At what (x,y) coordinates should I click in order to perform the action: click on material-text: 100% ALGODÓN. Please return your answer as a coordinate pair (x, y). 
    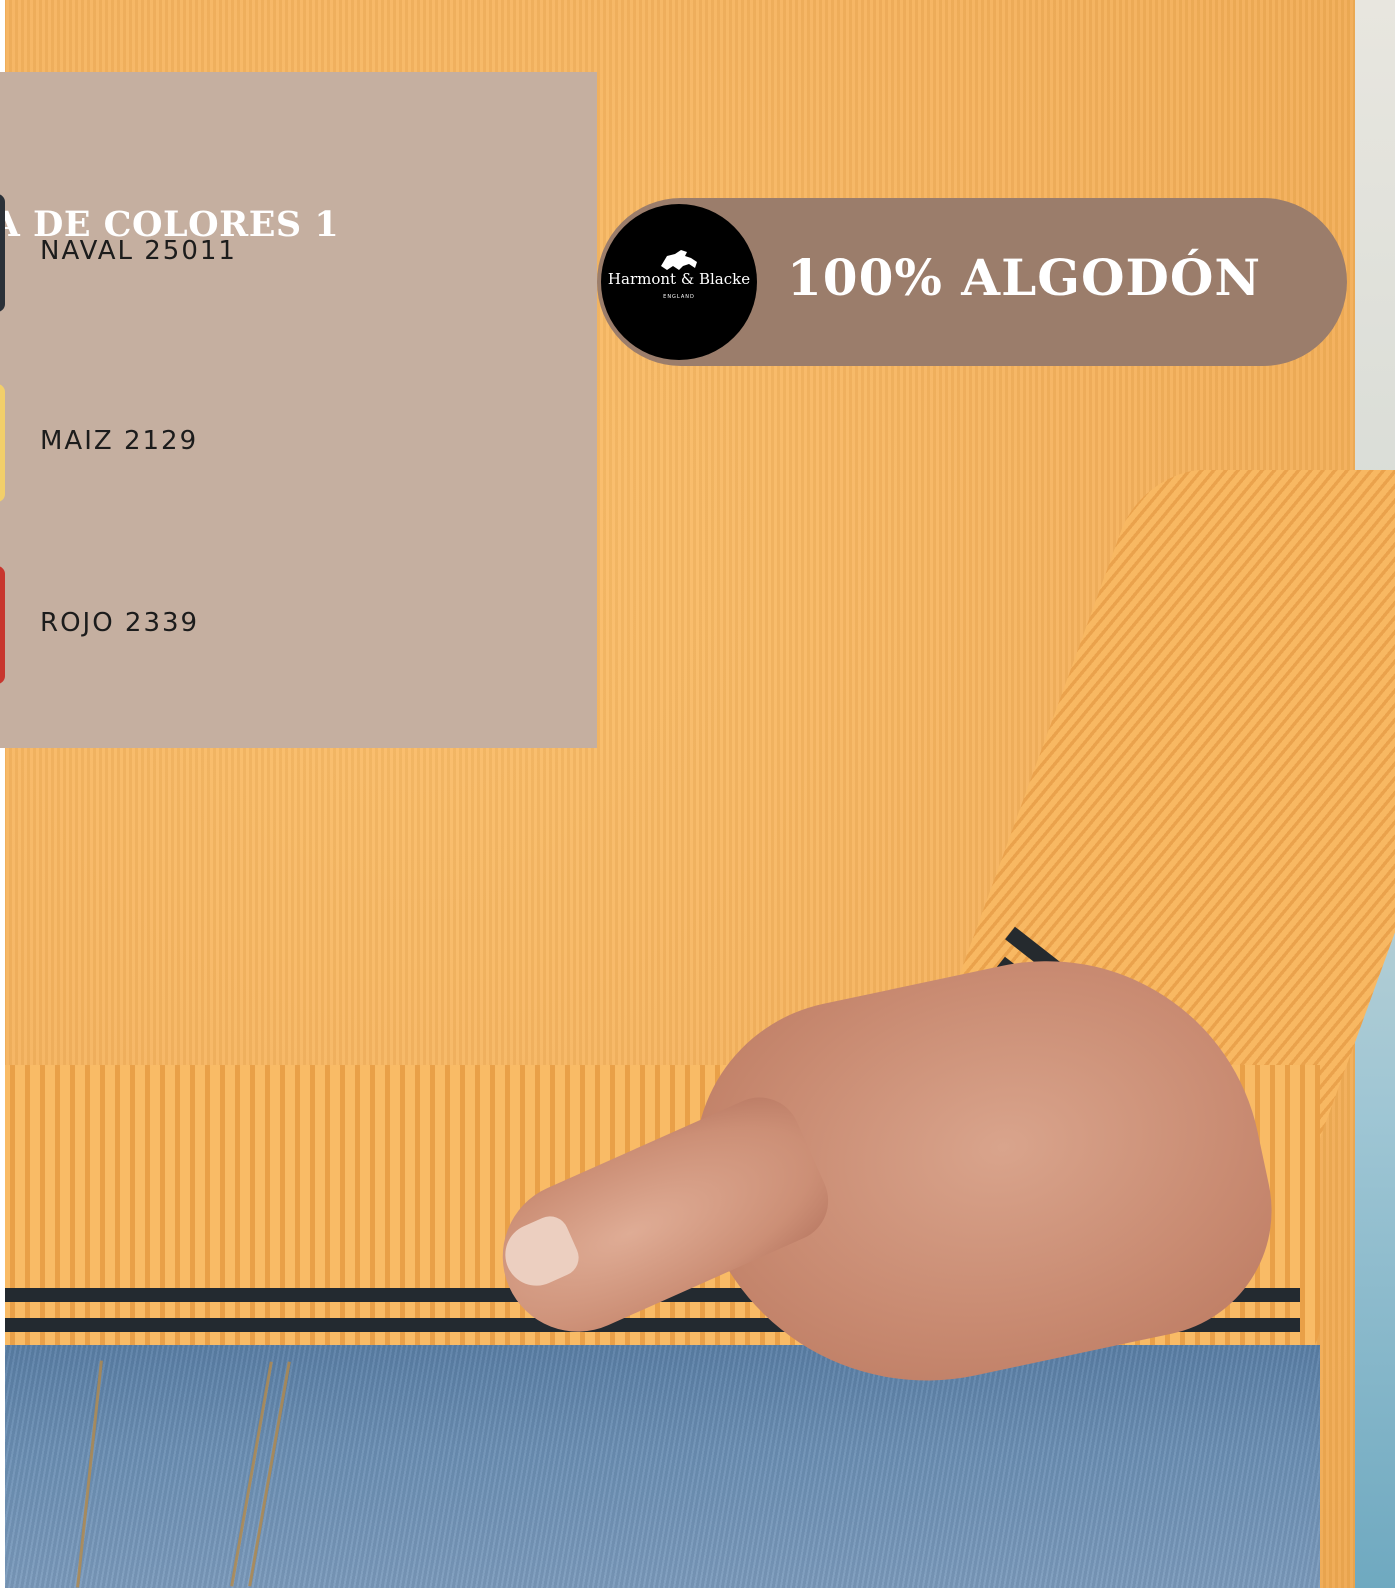
    Looking at the image, I should click on (1024, 277).